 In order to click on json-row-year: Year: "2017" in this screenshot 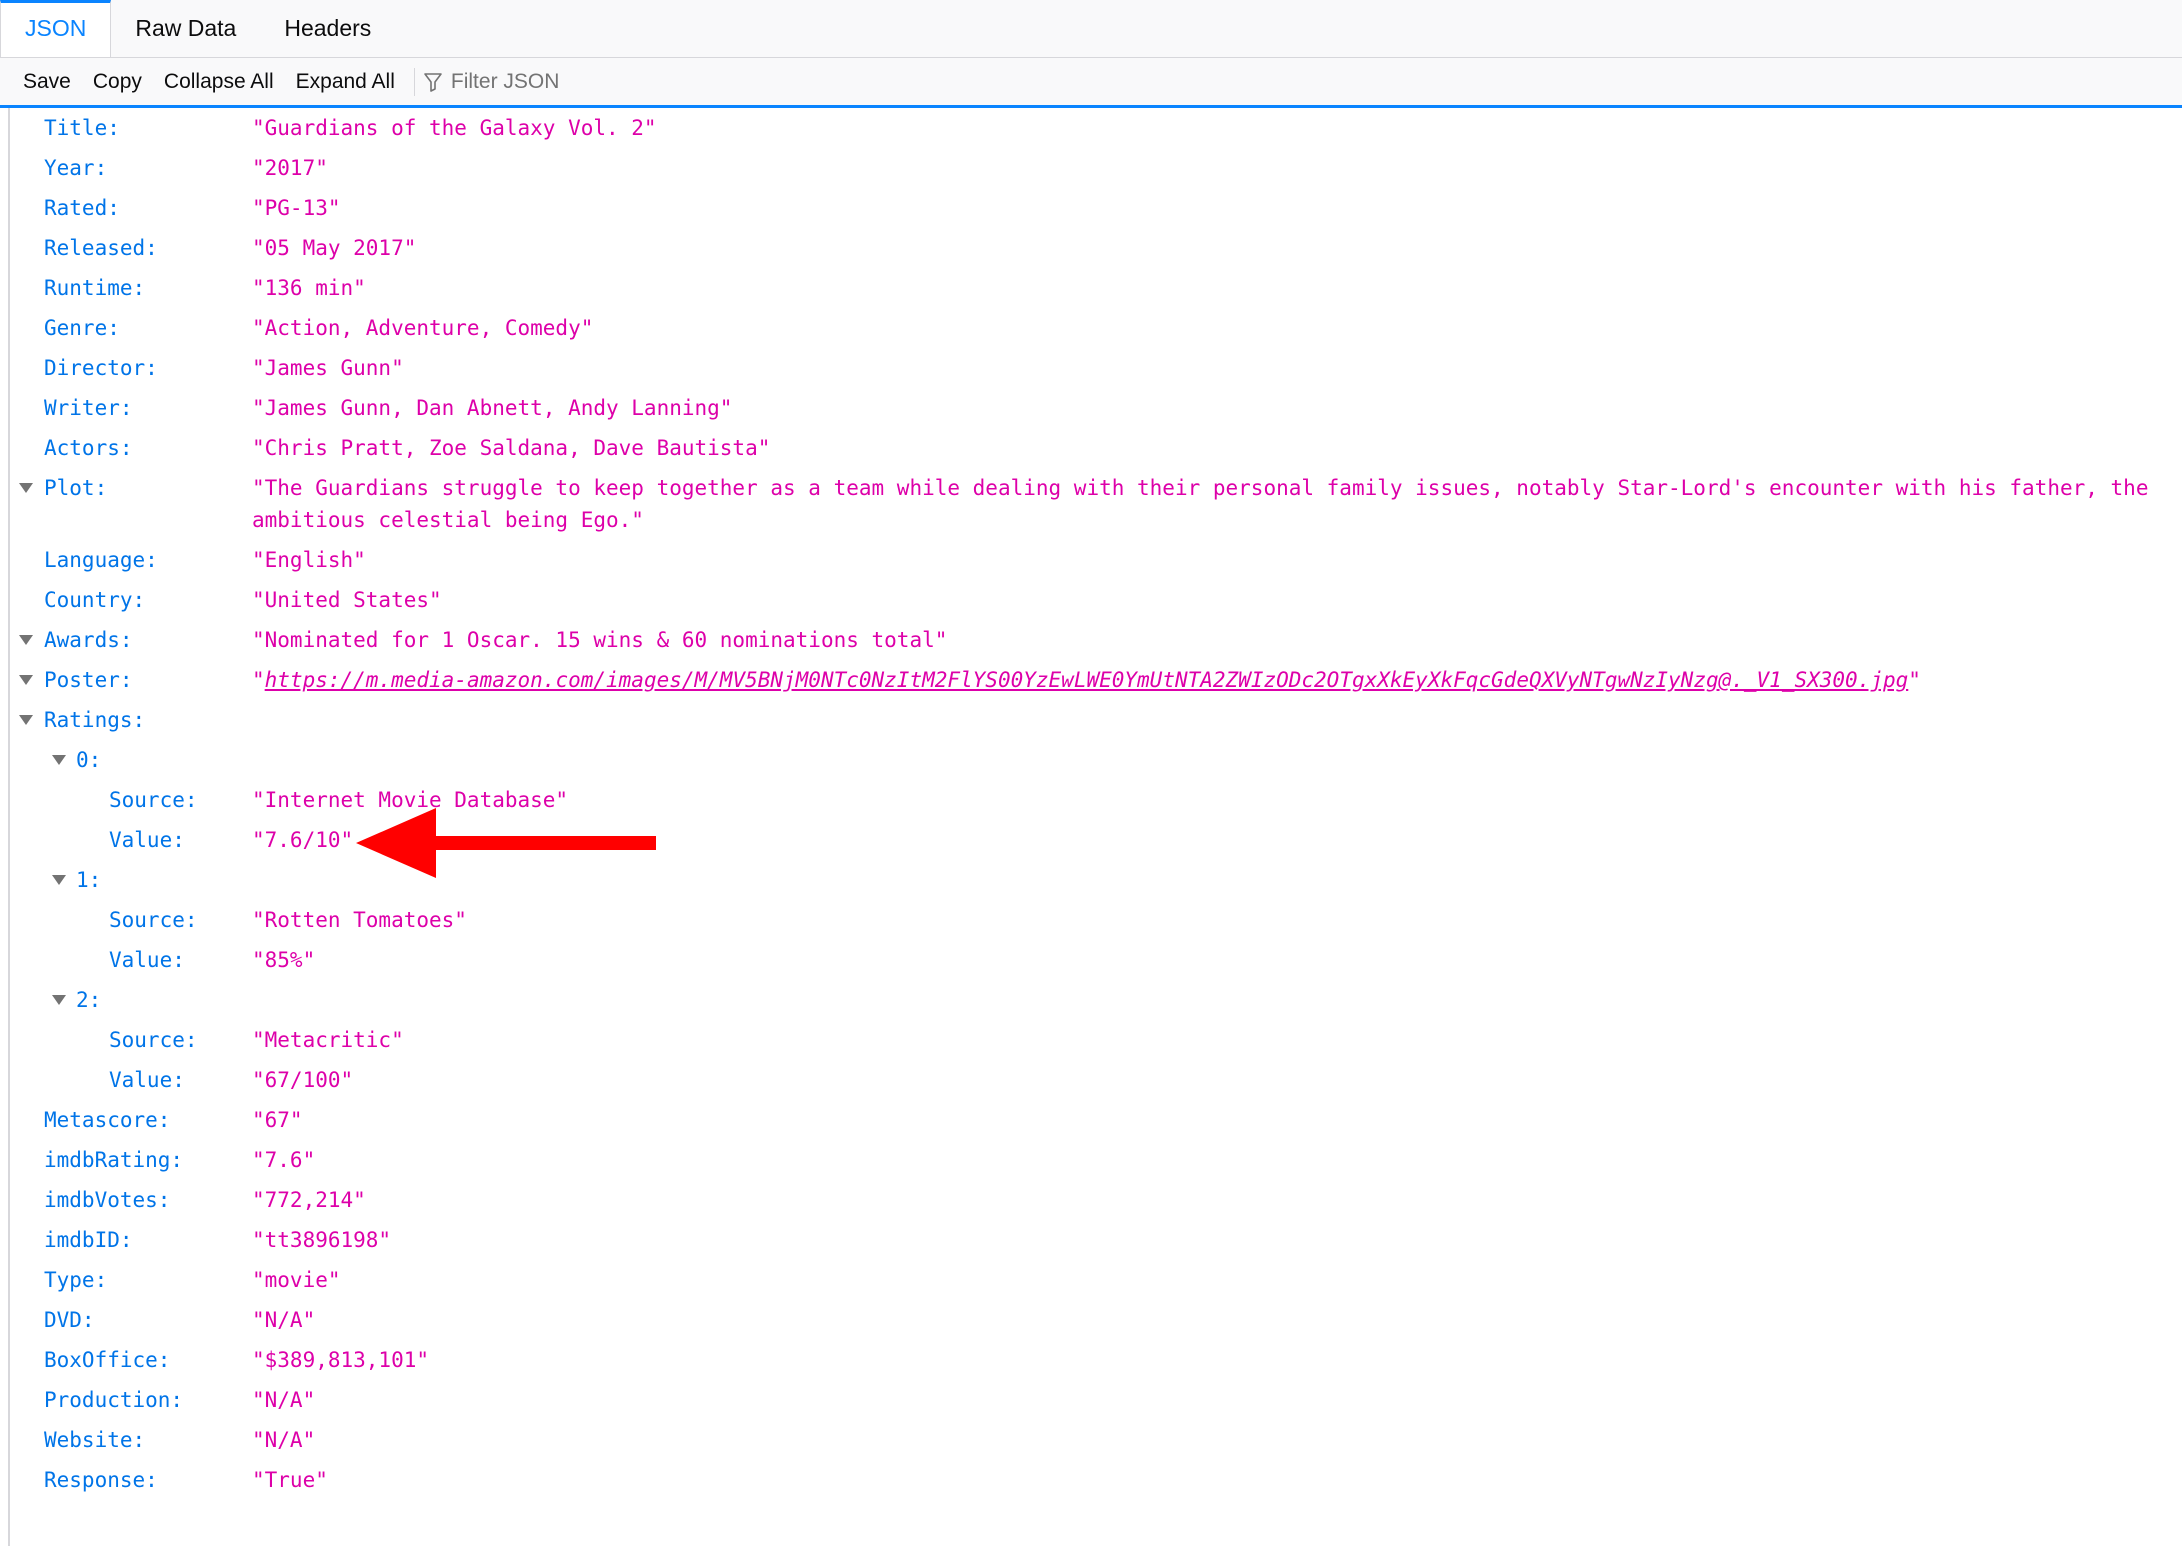, I will do `click(1096, 168)`.